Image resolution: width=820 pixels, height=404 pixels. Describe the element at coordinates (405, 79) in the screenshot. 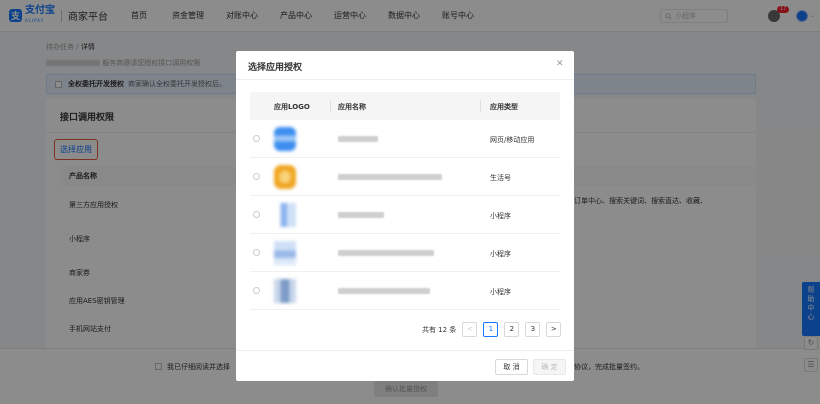

I see `modal-divider` at that location.